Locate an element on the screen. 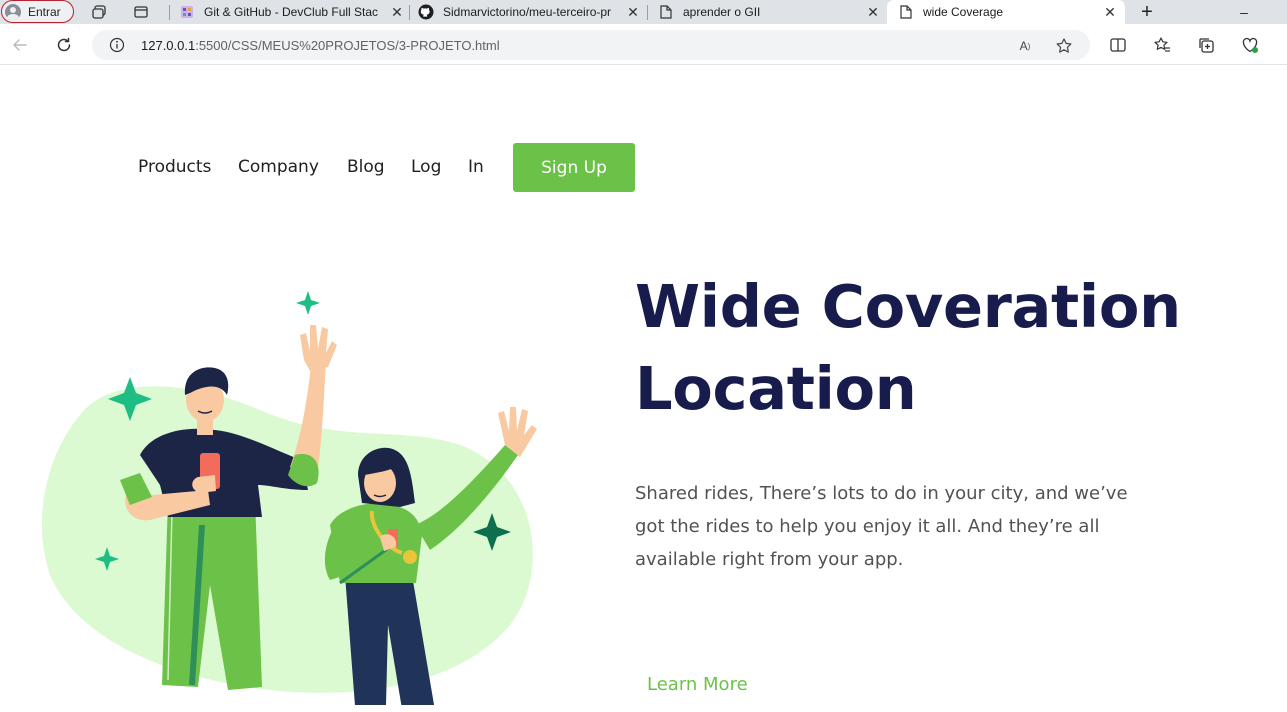 The height and width of the screenshot is (712, 1287). back-button is located at coordinates (20, 45).